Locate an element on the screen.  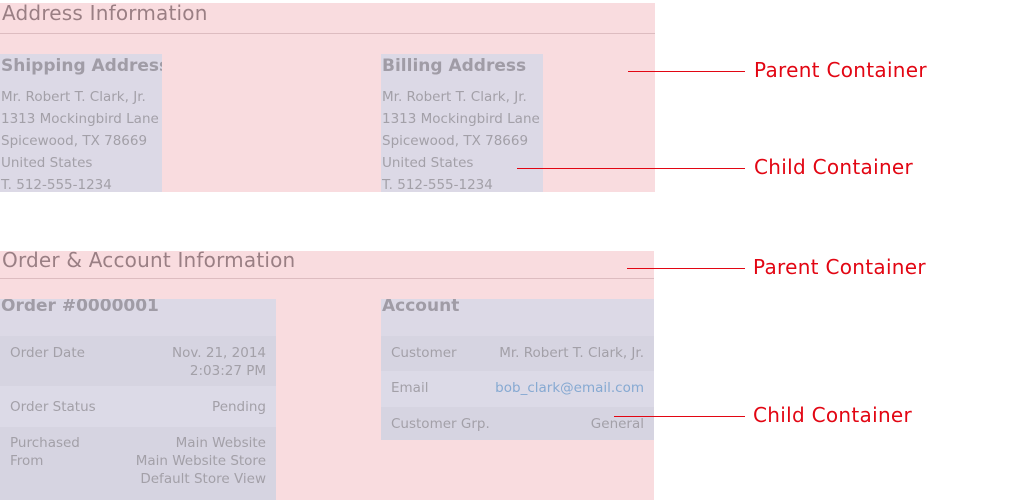
order-title: Order #0000001 is located at coordinates (80, 307).